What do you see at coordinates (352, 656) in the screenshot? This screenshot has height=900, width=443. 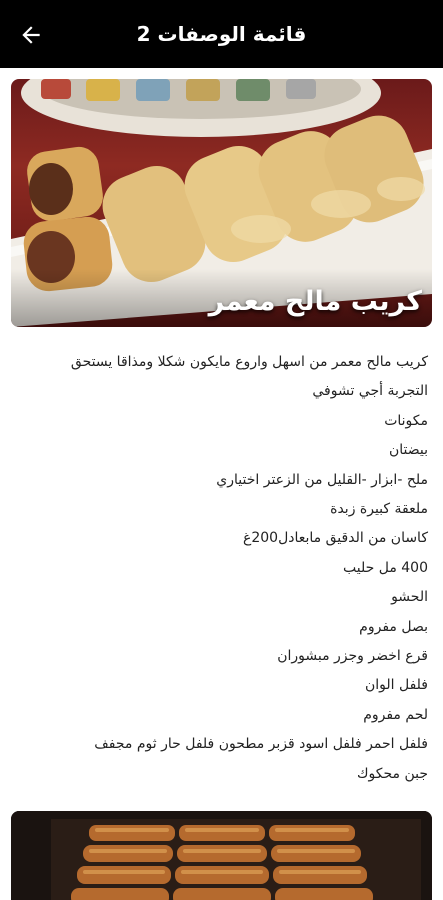 I see `recipe-line: قرع اخضر وجزر مبشوران` at bounding box center [352, 656].